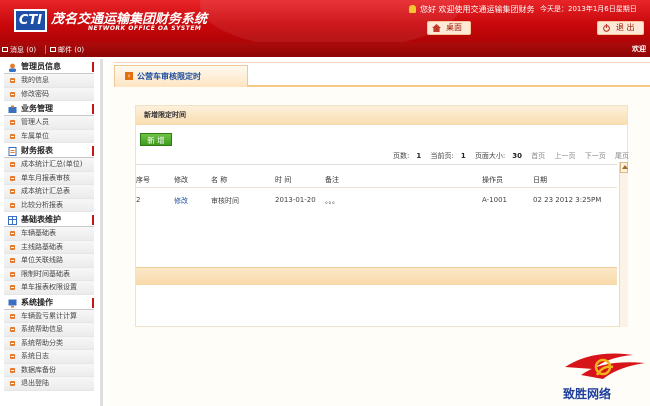 This screenshot has width=650, height=406. I want to click on sidebar-item-change-password: 修改密码, so click(49, 94).